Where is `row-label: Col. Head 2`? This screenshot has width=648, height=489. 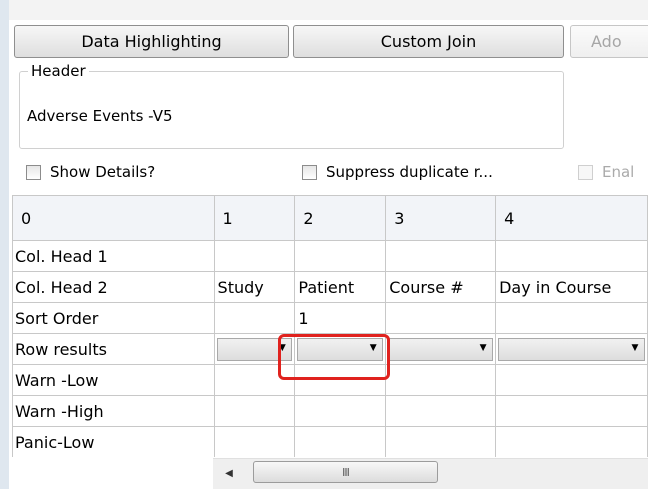 row-label: Col. Head 2 is located at coordinates (113, 287).